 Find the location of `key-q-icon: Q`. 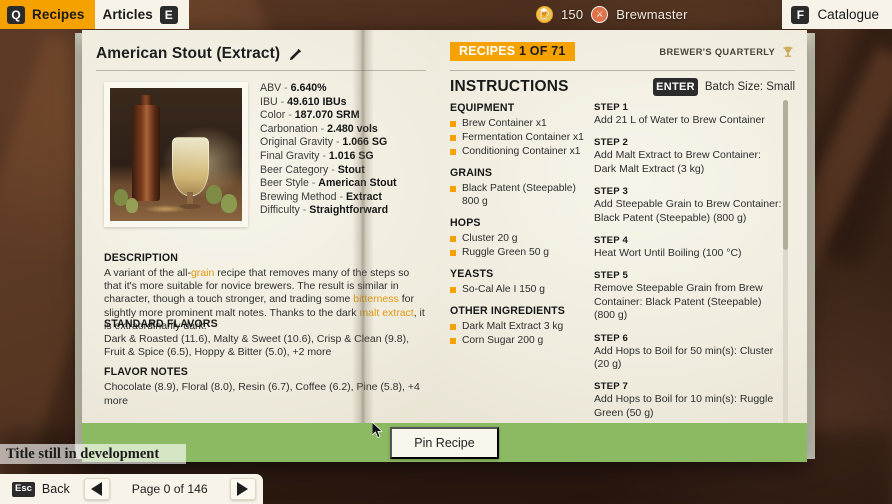

key-q-icon: Q is located at coordinates (16, 14).